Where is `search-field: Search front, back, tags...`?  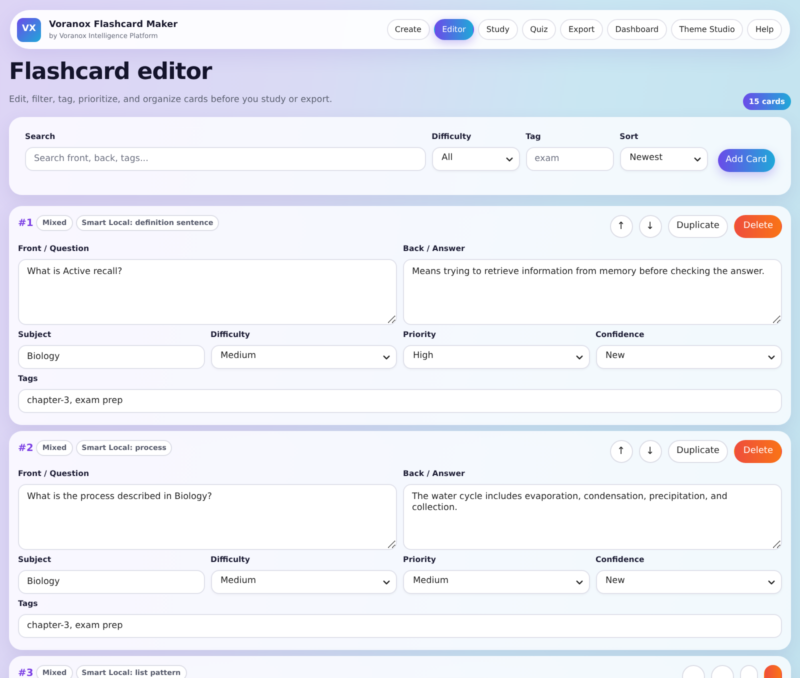 search-field: Search front, back, tags... is located at coordinates (225, 159).